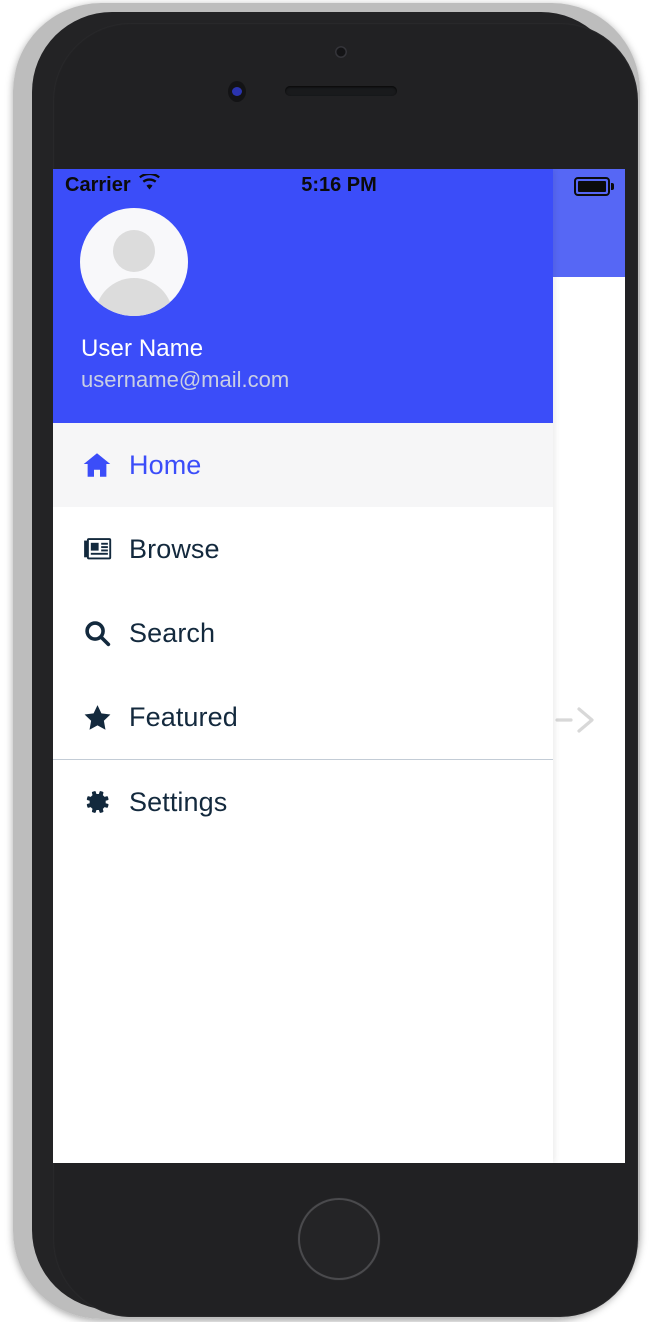 Image resolution: width=653 pixels, height=1322 pixels. I want to click on avatar-body-shape, so click(134, 297).